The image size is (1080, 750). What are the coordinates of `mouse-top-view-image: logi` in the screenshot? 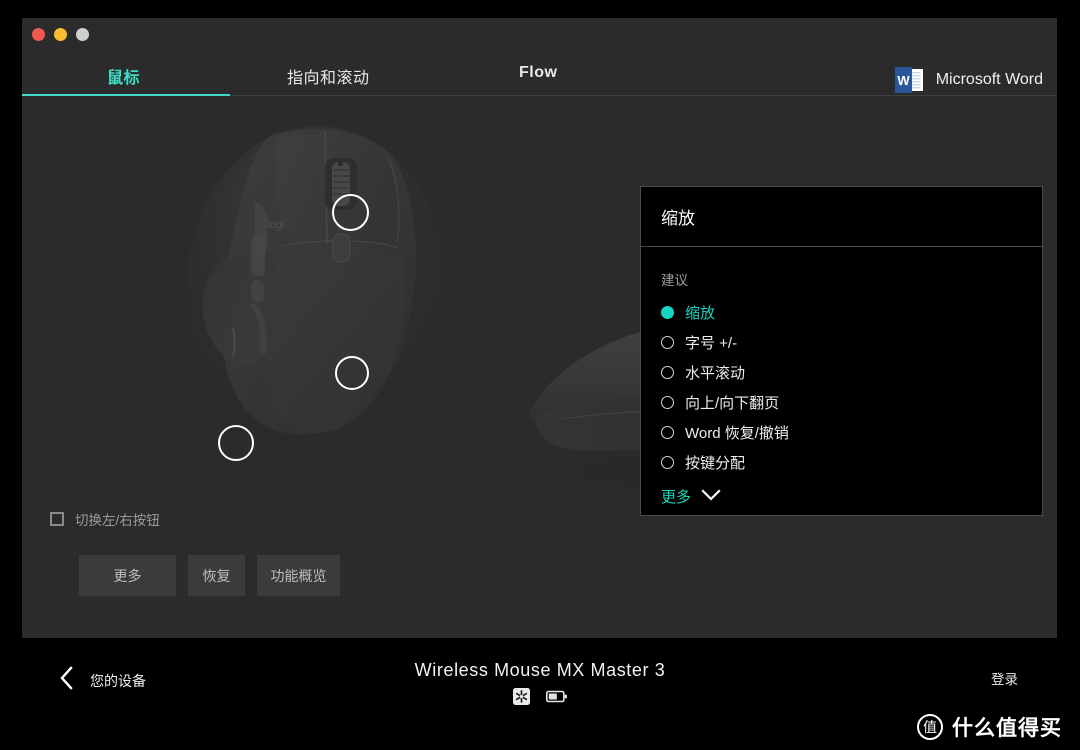 It's located at (312, 281).